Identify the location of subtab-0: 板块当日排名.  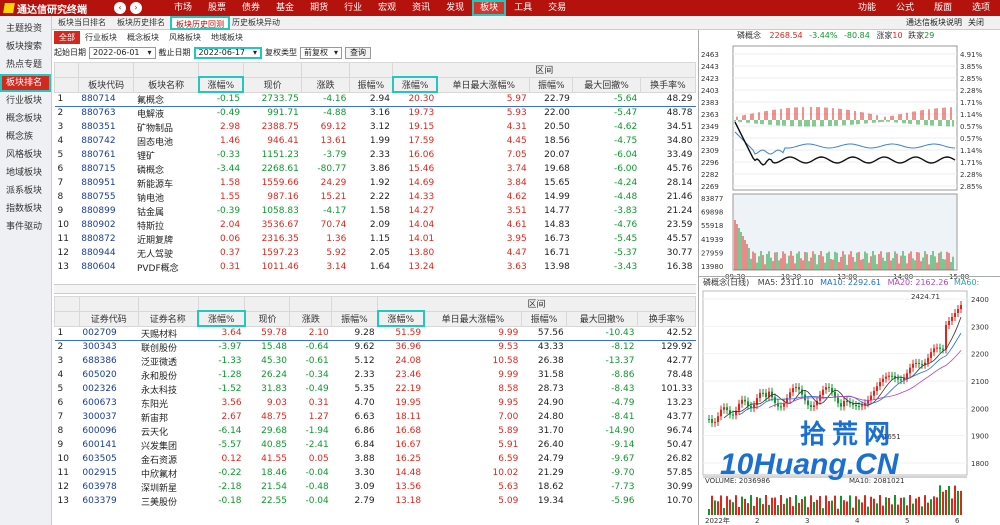
(82, 23).